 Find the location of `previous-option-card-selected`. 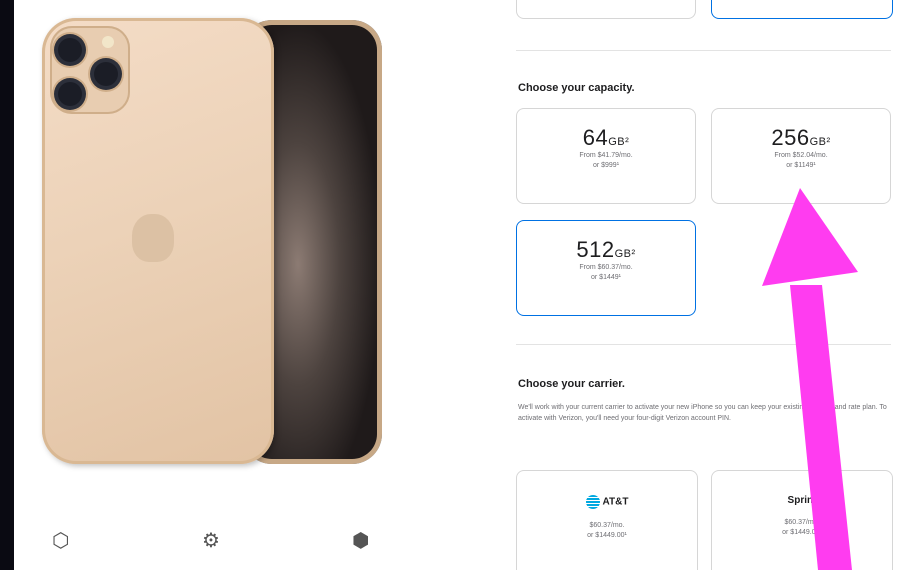

previous-option-card-selected is located at coordinates (802, 9).